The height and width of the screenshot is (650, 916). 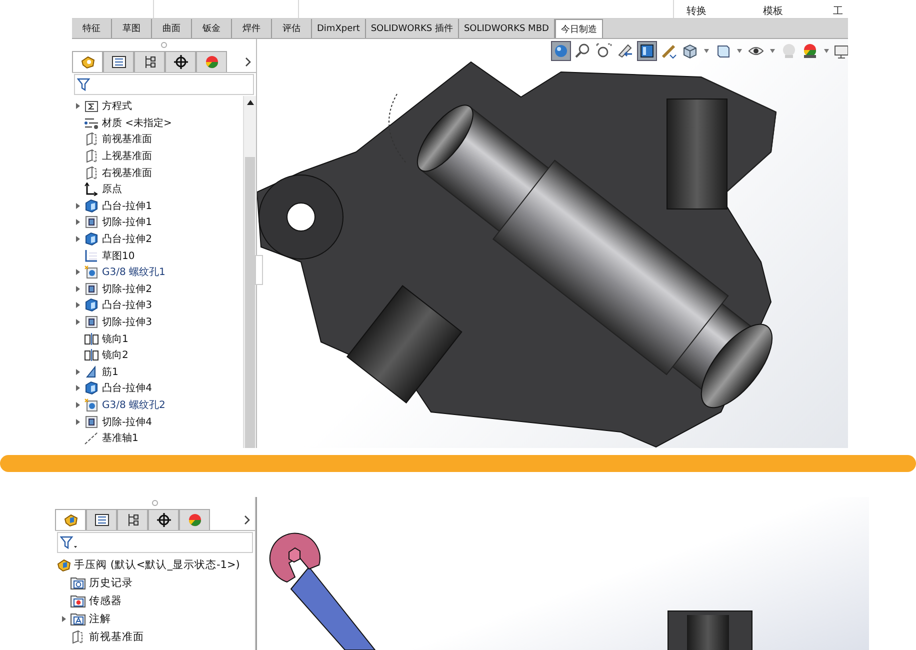 What do you see at coordinates (157, 421) in the screenshot?
I see `tree-item: 切除-拉伸4` at bounding box center [157, 421].